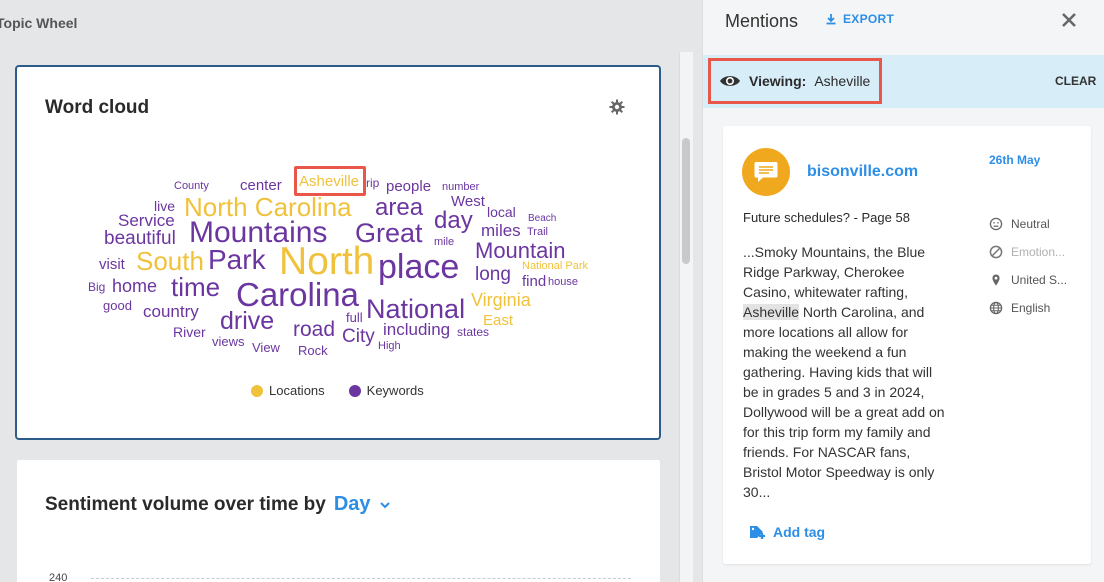 Image resolution: width=1104 pixels, height=582 pixels. Describe the element at coordinates (39, 23) in the screenshot. I see `page-title: Topic Wheel` at that location.